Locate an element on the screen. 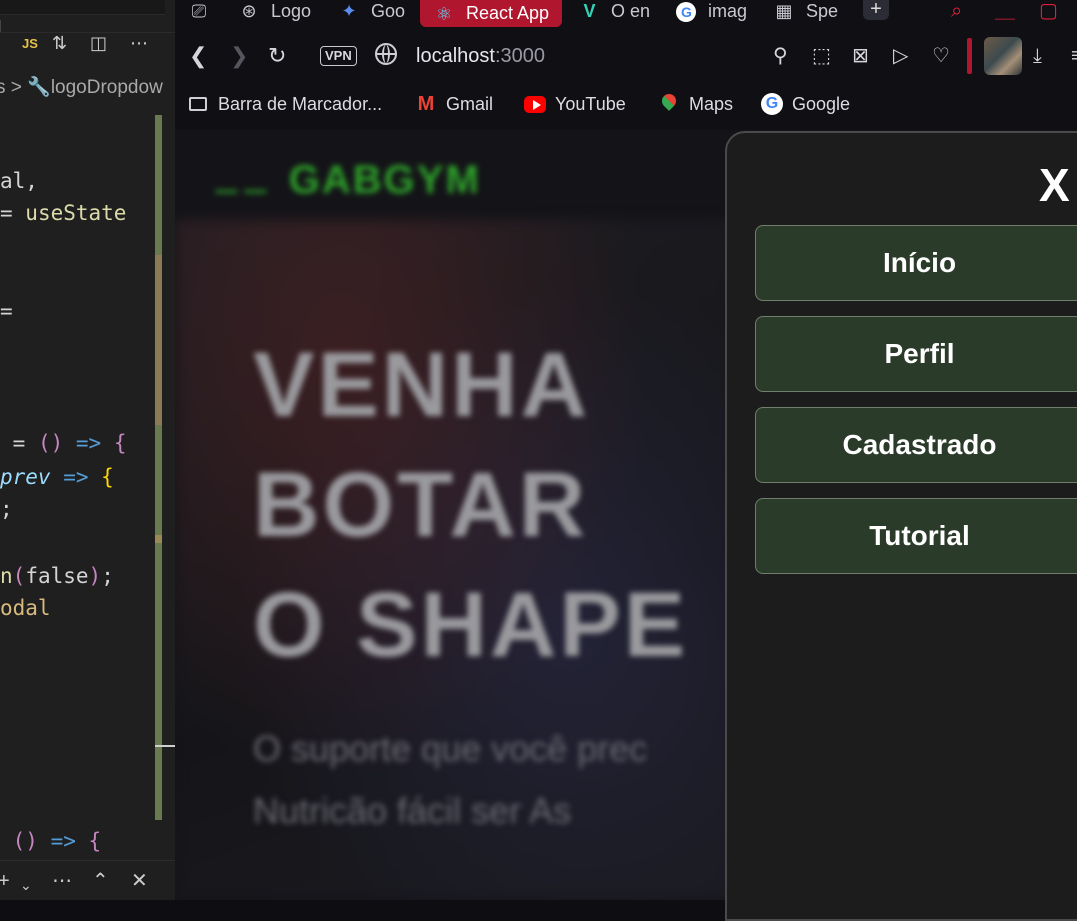 This screenshot has height=921, width=1077. code-line: n(false); is located at coordinates (57, 576).